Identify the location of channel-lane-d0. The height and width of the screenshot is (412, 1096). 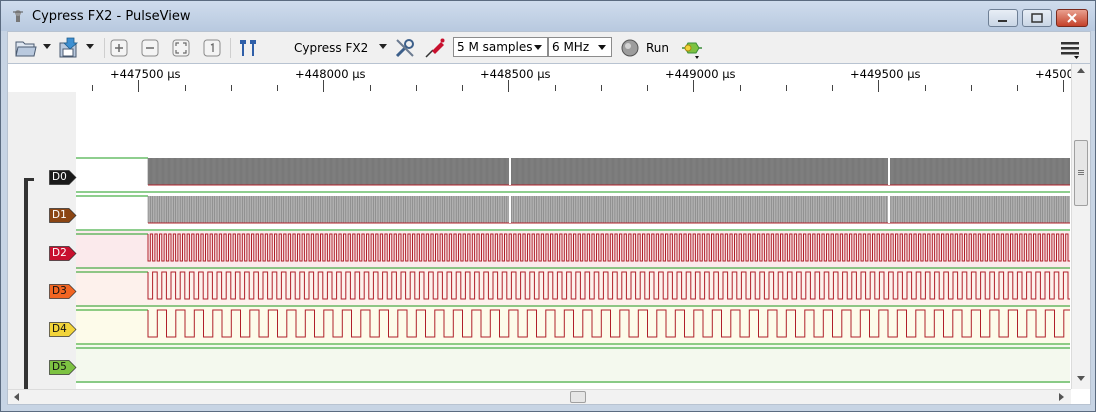
(573, 174).